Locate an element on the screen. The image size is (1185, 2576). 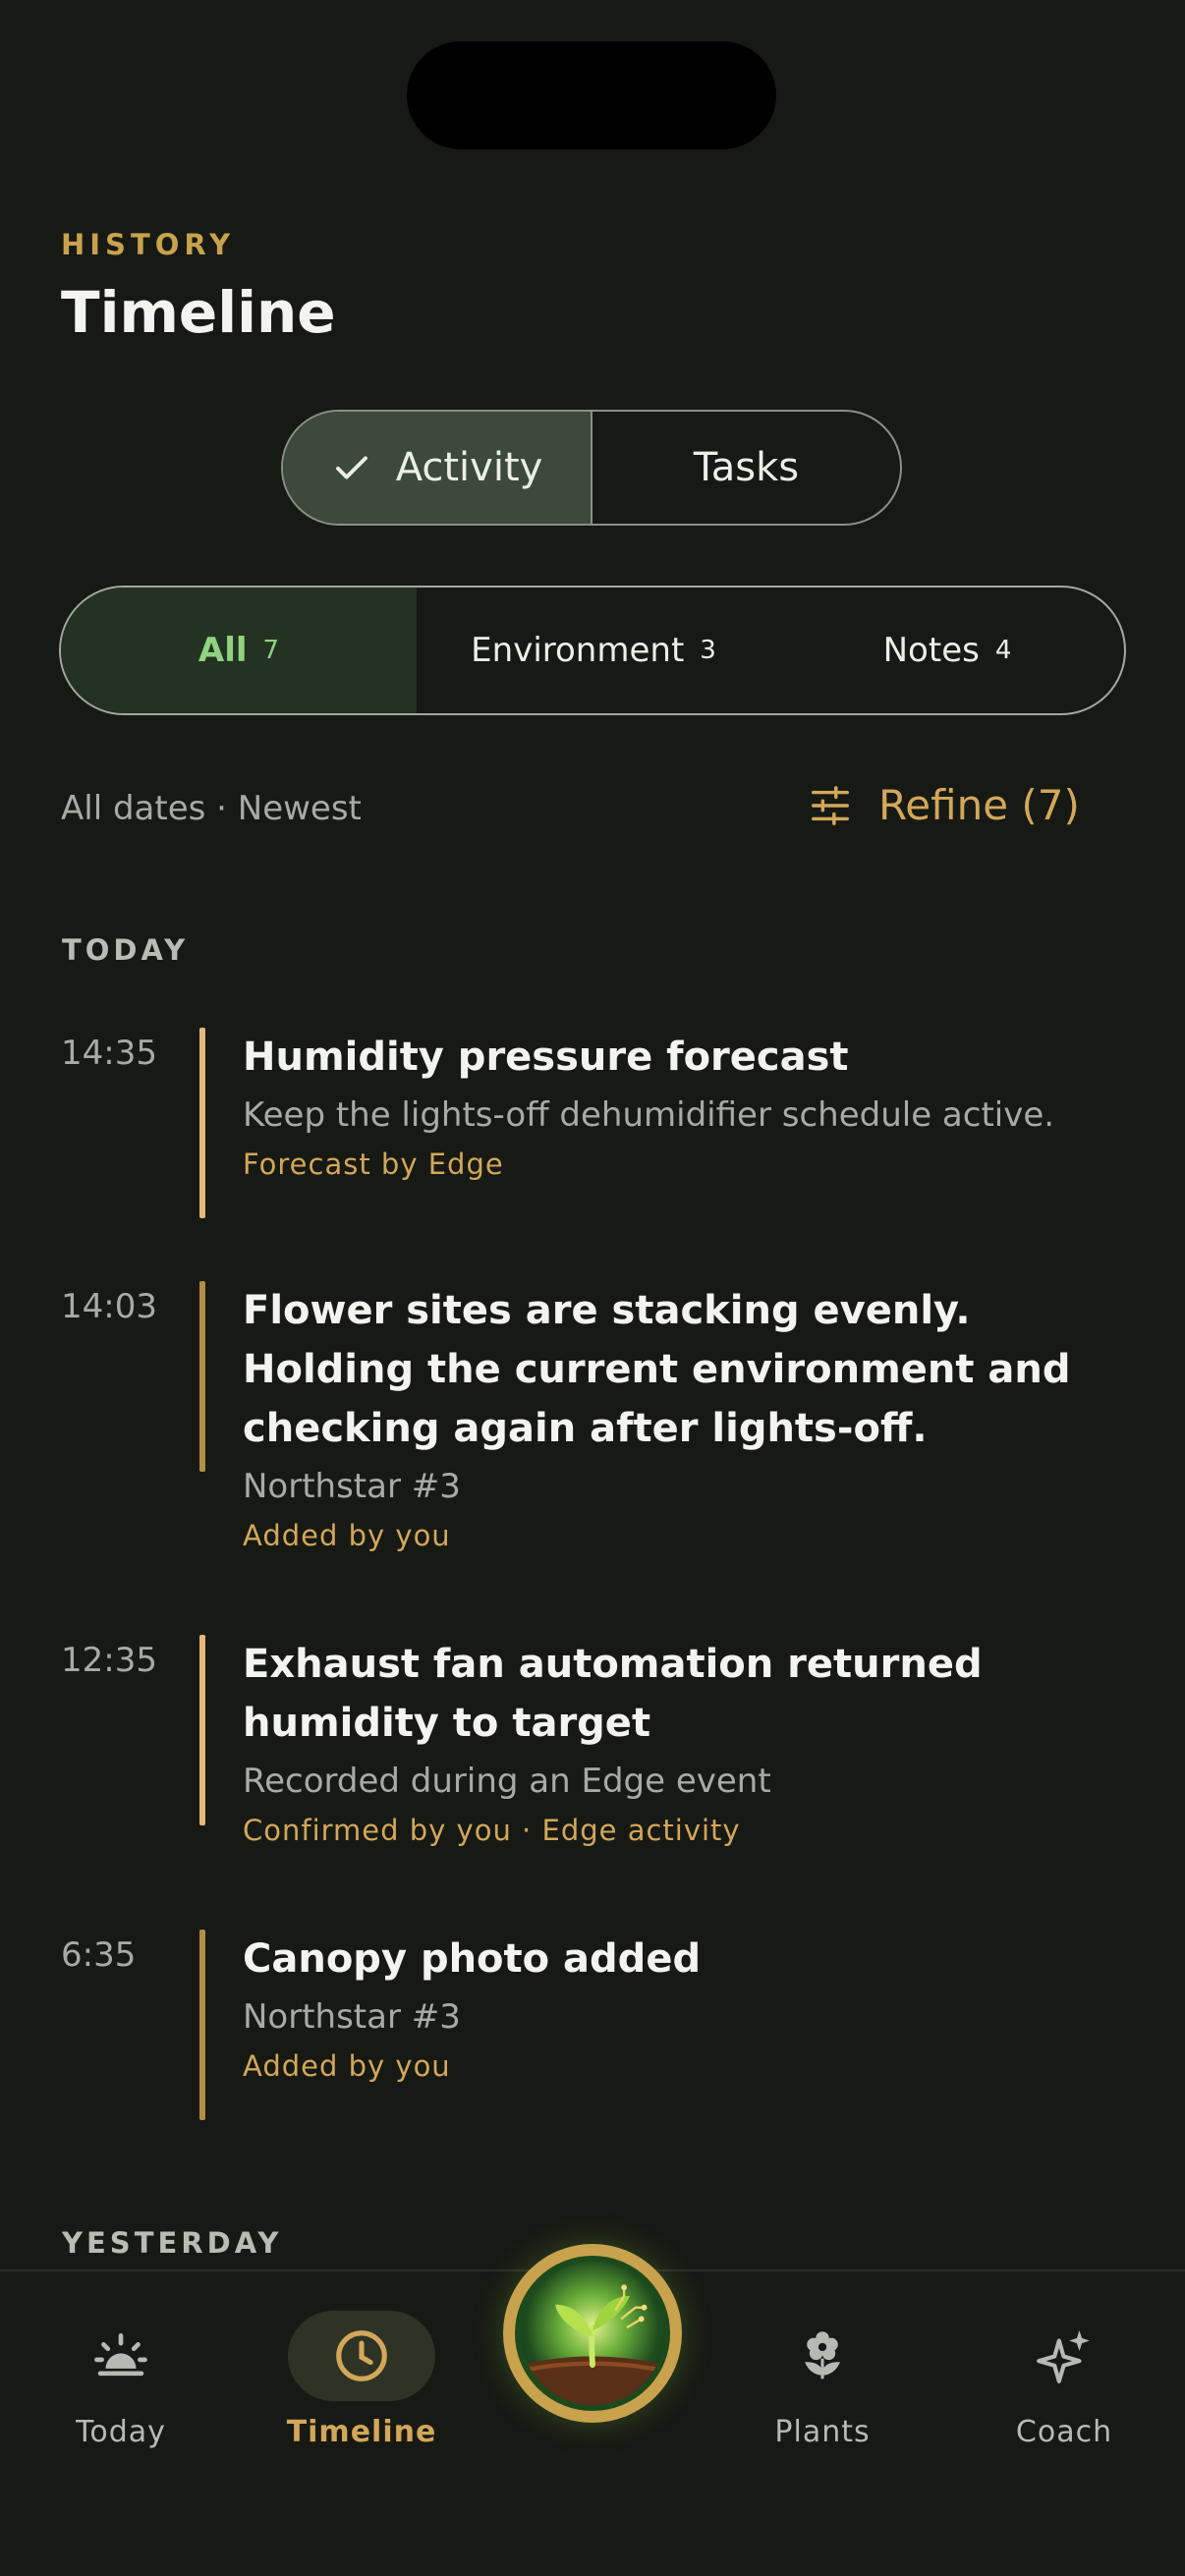
activity-tab: Activity is located at coordinates (438, 468).